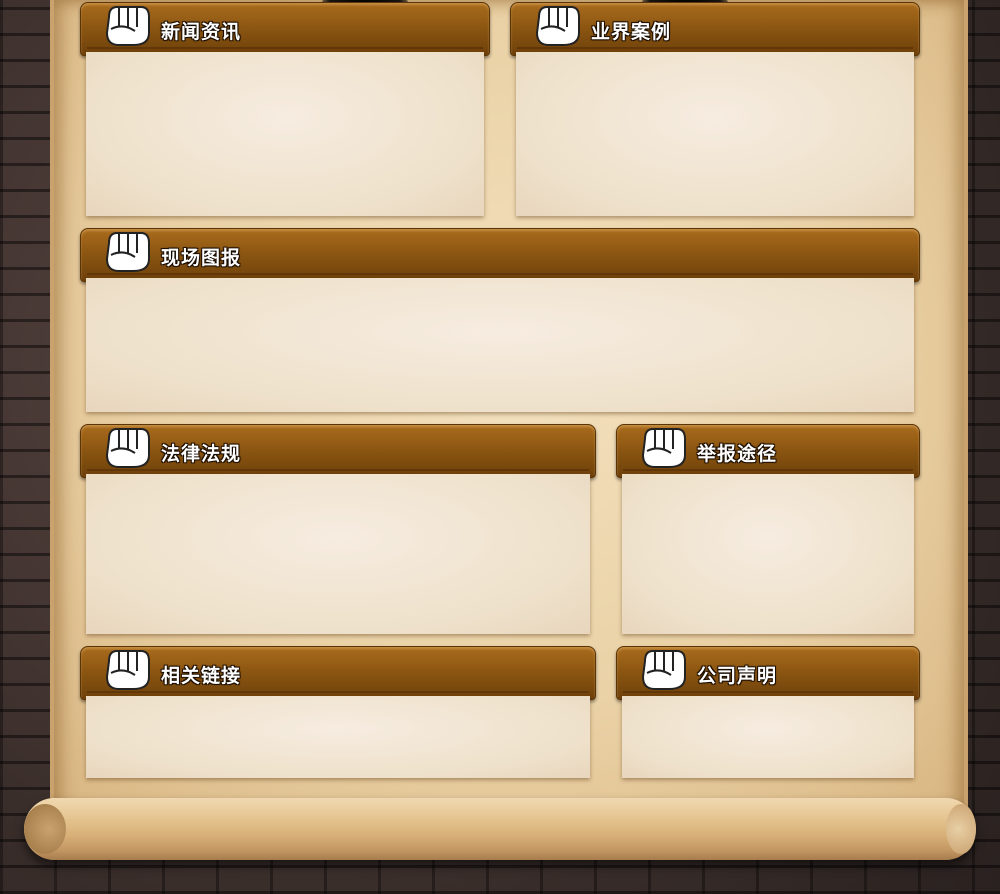 This screenshot has height=894, width=1000. What do you see at coordinates (201, 674) in the screenshot?
I see `section-title: 相关链接` at bounding box center [201, 674].